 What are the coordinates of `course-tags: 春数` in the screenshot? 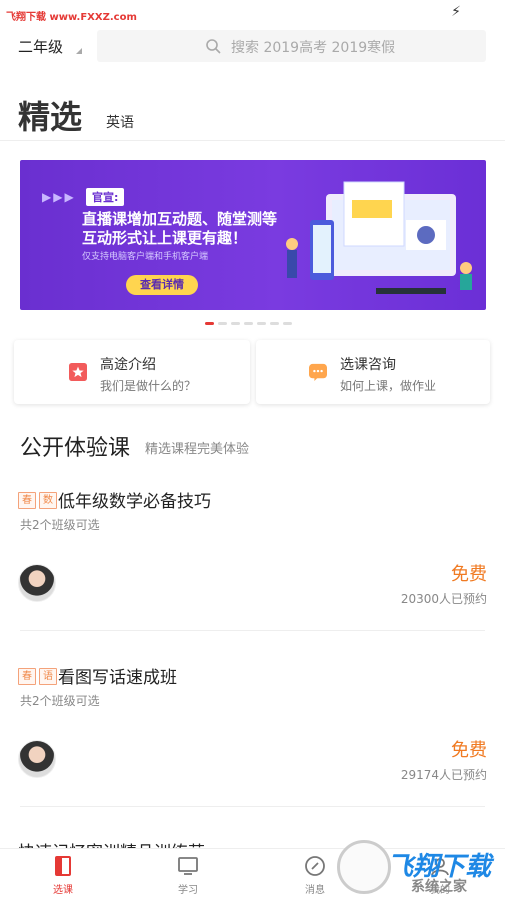 It's located at (39, 498).